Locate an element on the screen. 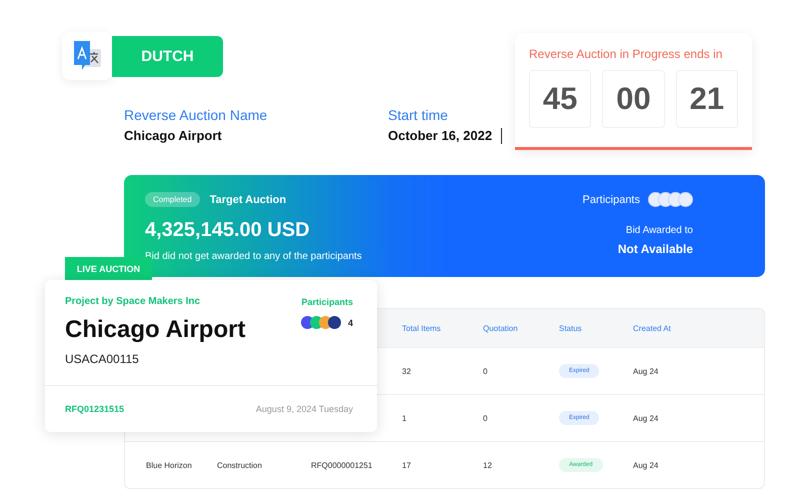  timer-title: Reverse Auction in Progress ends in is located at coordinates (626, 54).